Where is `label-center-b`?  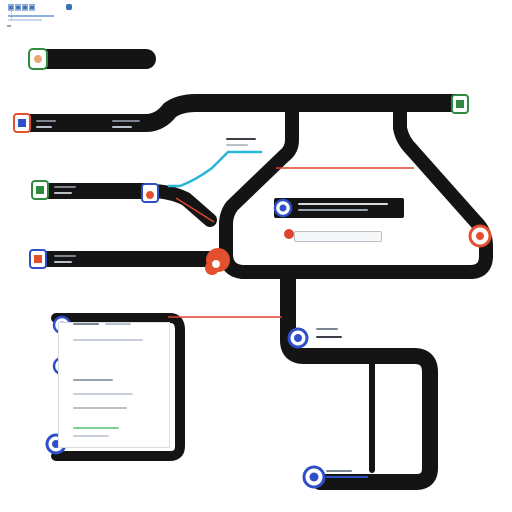
label-center-b is located at coordinates (333, 210).